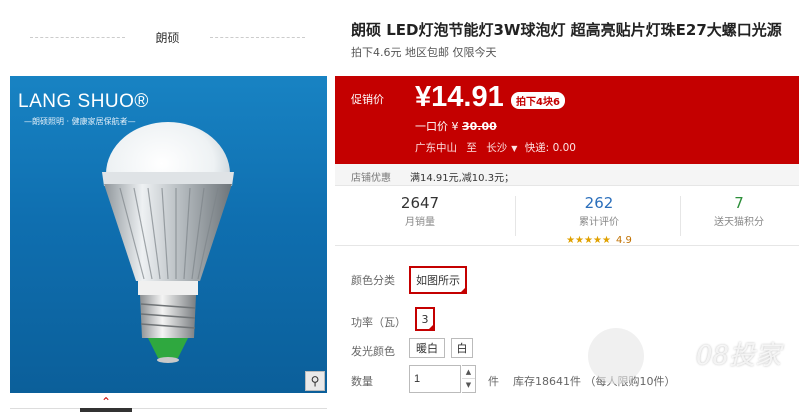 The height and width of the screenshot is (412, 799). I want to click on store-header: 朗硕, so click(167, 37).